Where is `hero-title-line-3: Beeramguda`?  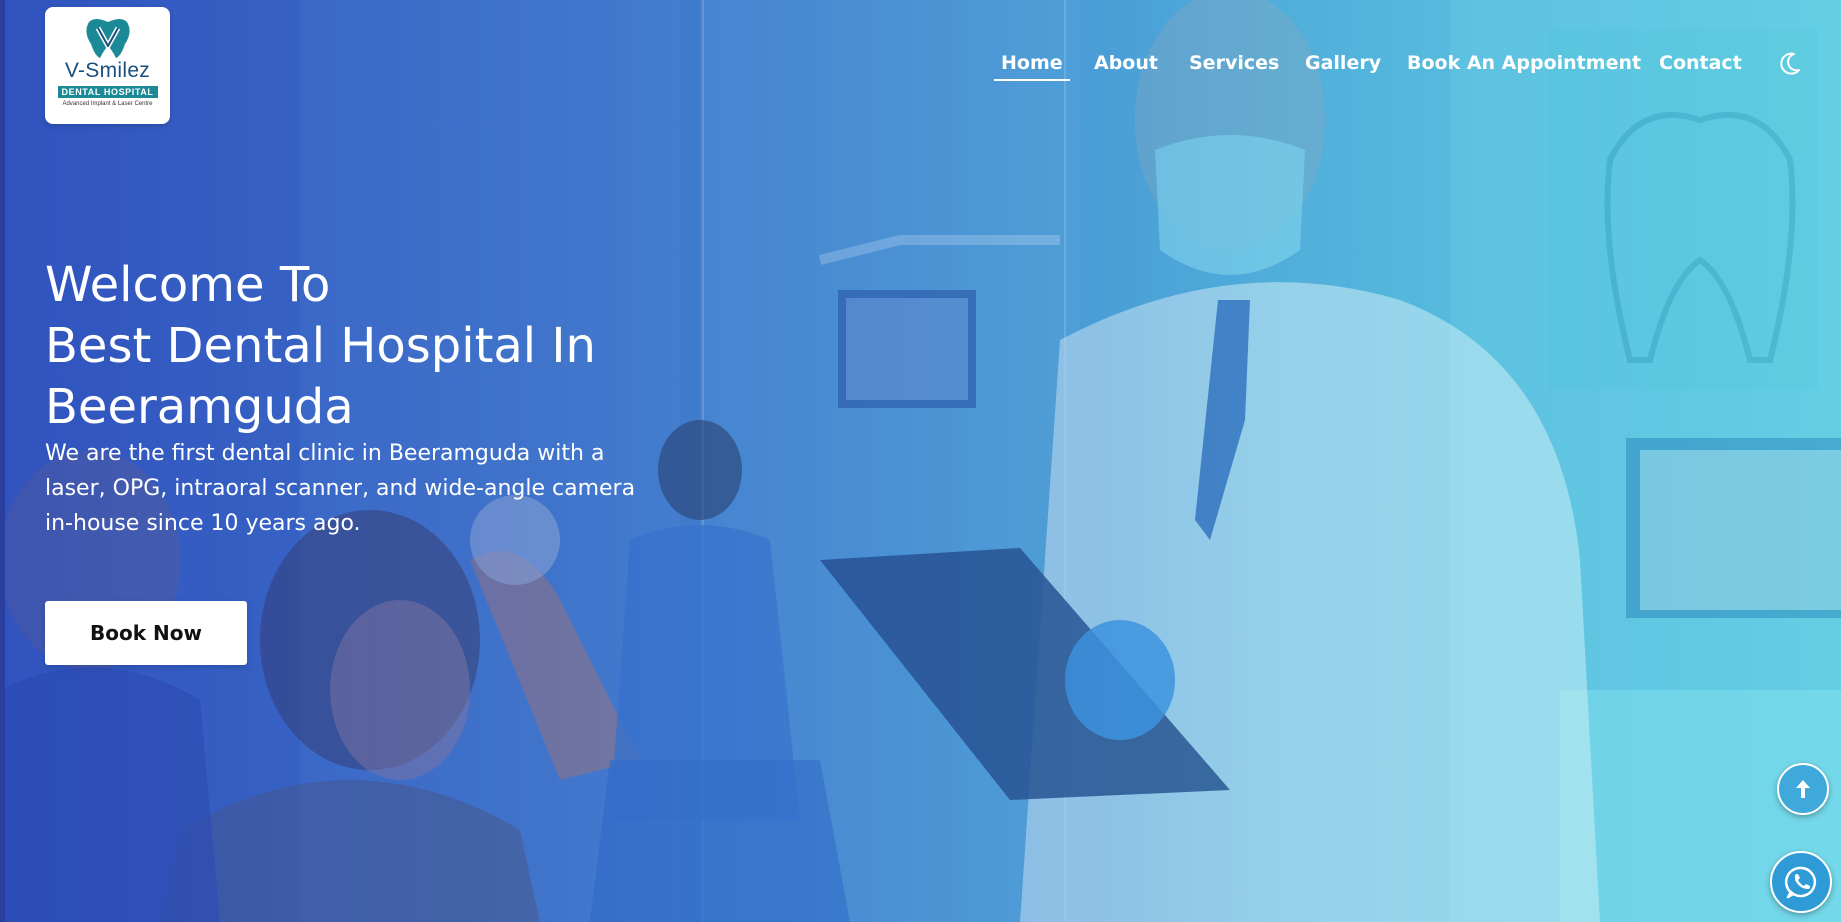 hero-title-line-3: Beeramguda is located at coordinates (199, 407).